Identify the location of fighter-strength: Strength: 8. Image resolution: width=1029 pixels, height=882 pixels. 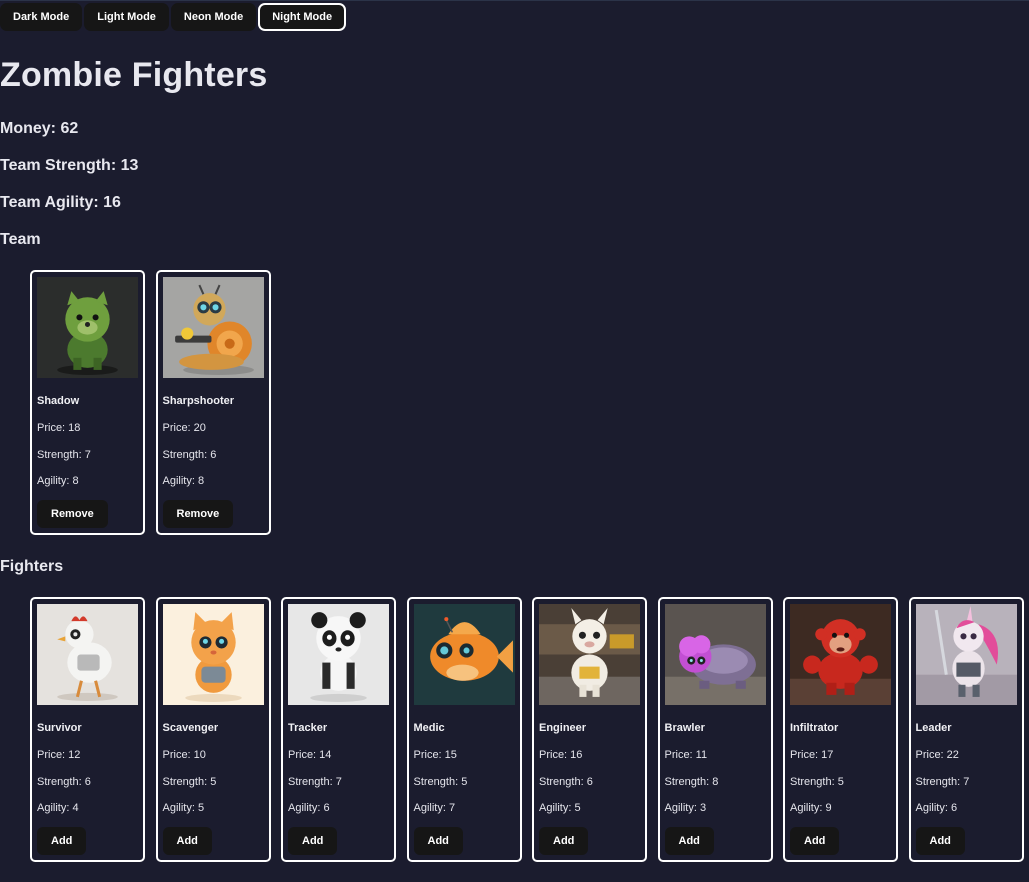
(691, 782).